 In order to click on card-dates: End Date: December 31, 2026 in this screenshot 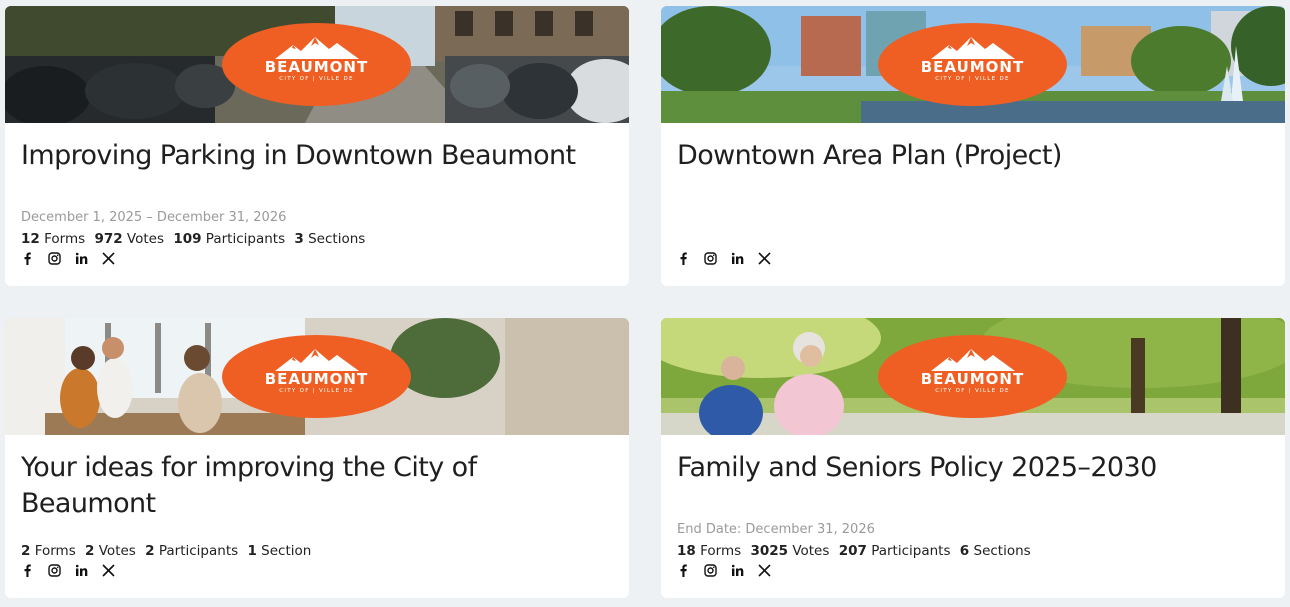, I will do `click(776, 529)`.